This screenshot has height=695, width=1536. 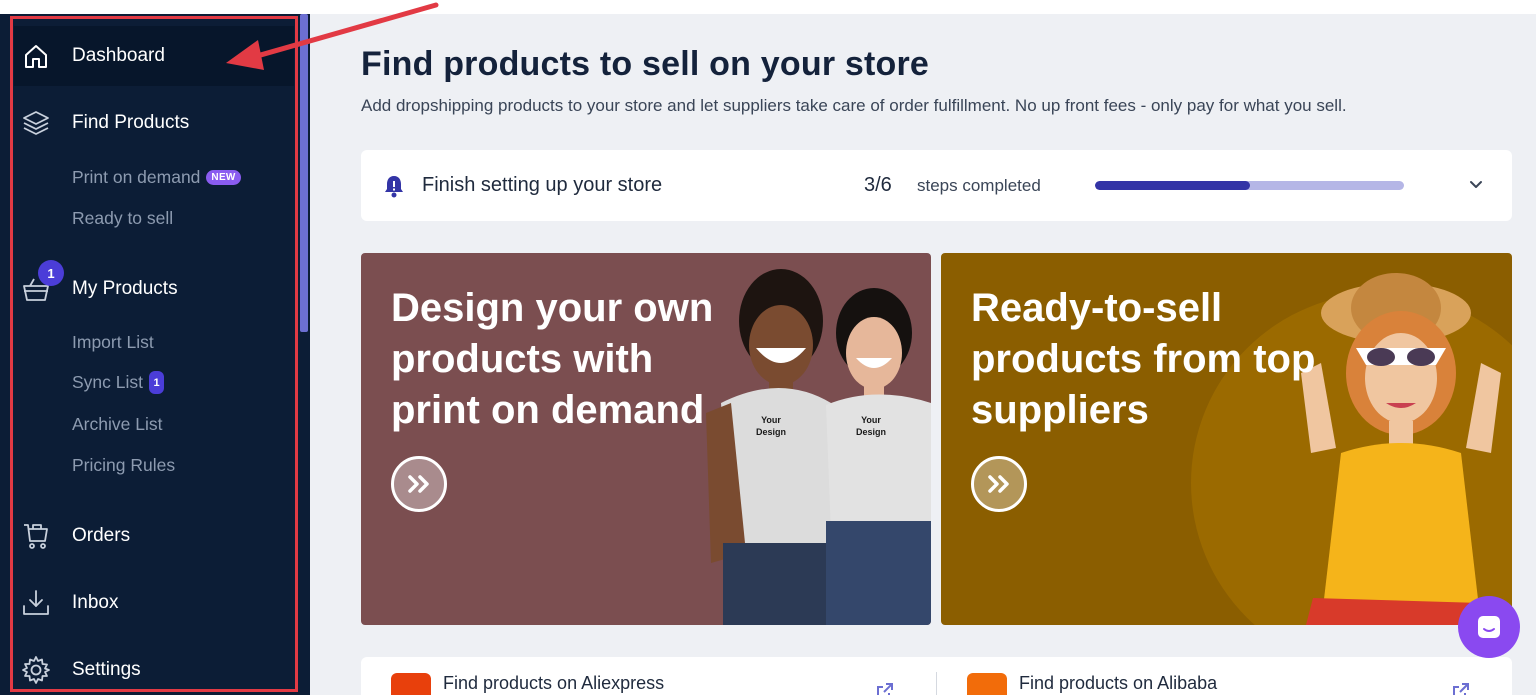 What do you see at coordinates (223, 177) in the screenshot?
I see `new-badge: NEW` at bounding box center [223, 177].